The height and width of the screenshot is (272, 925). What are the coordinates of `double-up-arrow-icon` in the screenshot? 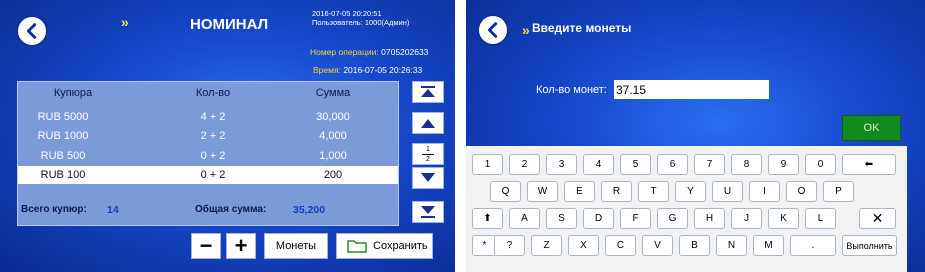 It's located at (428, 91).